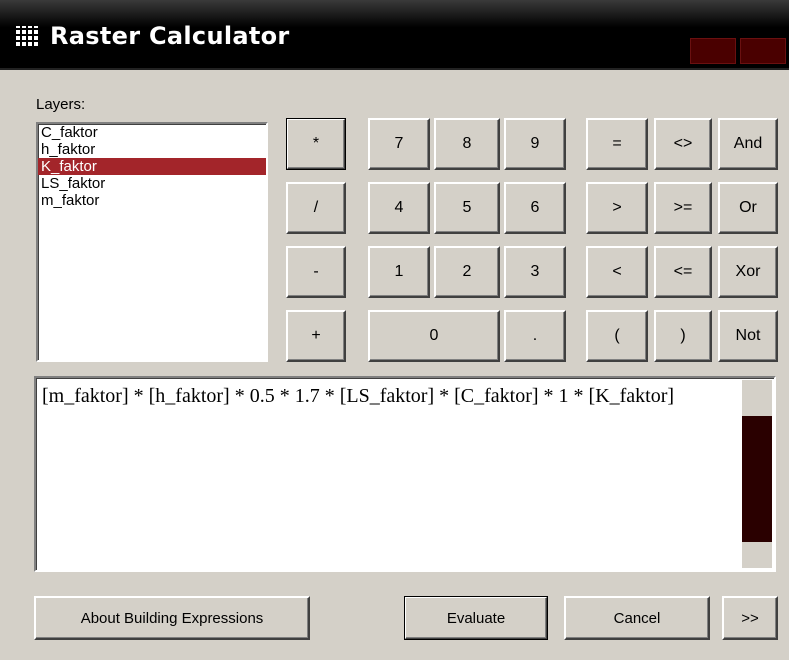 This screenshot has height=660, width=789. What do you see at coordinates (535, 208) in the screenshot?
I see `digit-6-button: 6` at bounding box center [535, 208].